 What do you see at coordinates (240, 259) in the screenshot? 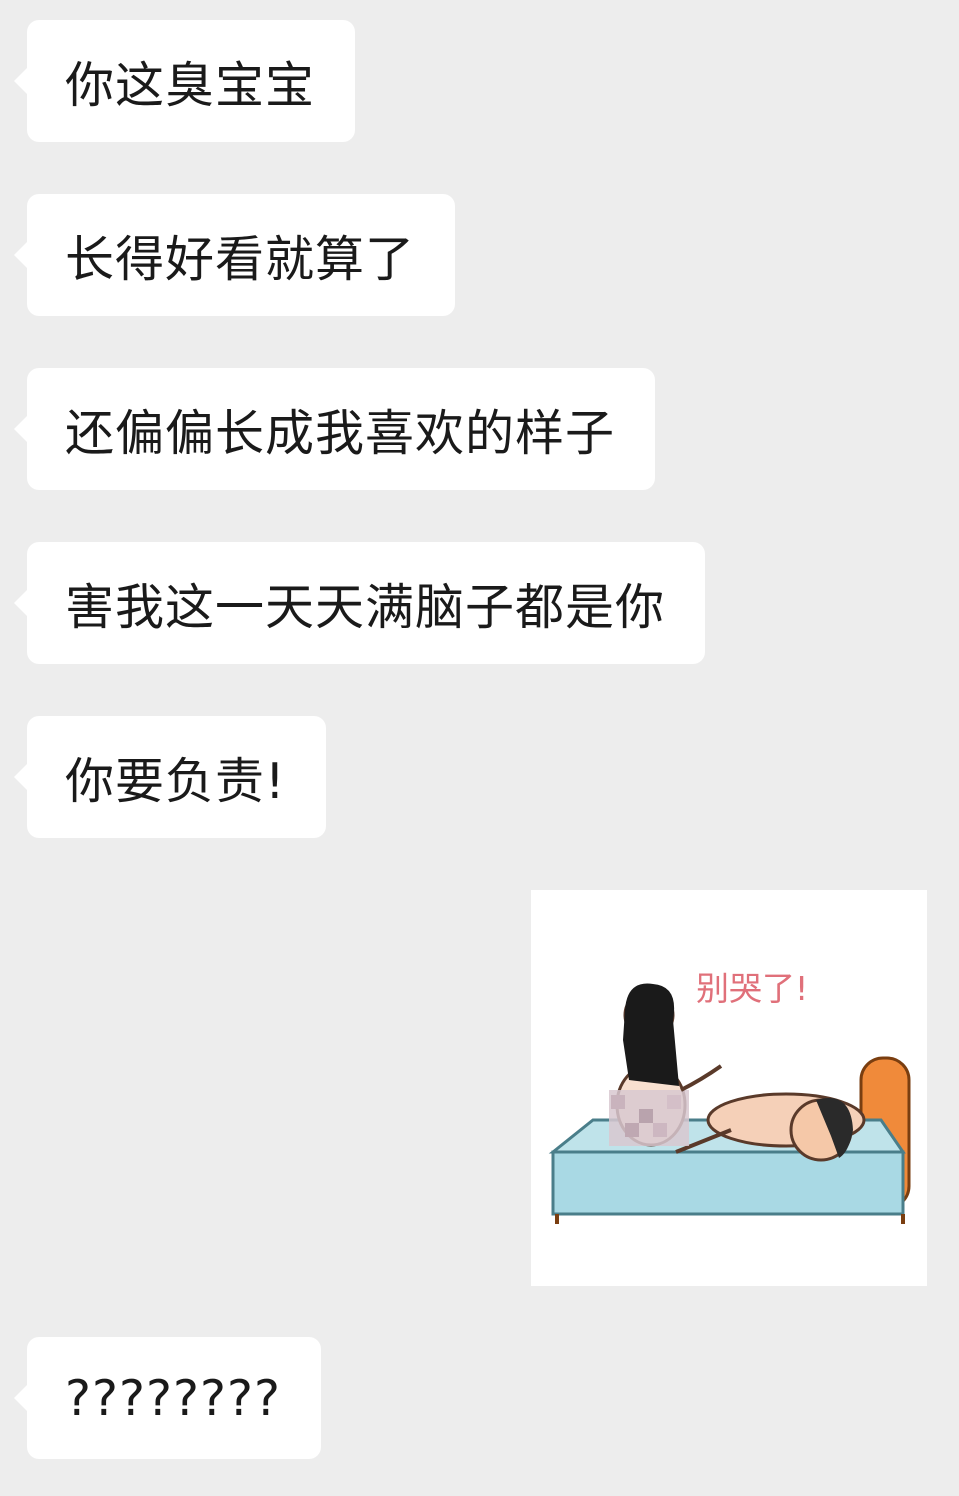
I see `message-text: 长得好看就算了` at bounding box center [240, 259].